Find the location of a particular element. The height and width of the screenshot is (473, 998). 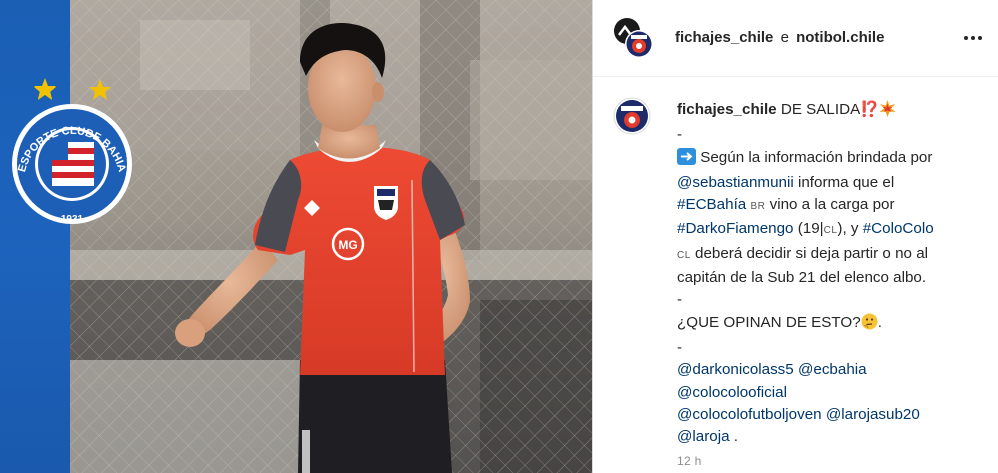

right-arrow-emoji-icon is located at coordinates (686, 159).